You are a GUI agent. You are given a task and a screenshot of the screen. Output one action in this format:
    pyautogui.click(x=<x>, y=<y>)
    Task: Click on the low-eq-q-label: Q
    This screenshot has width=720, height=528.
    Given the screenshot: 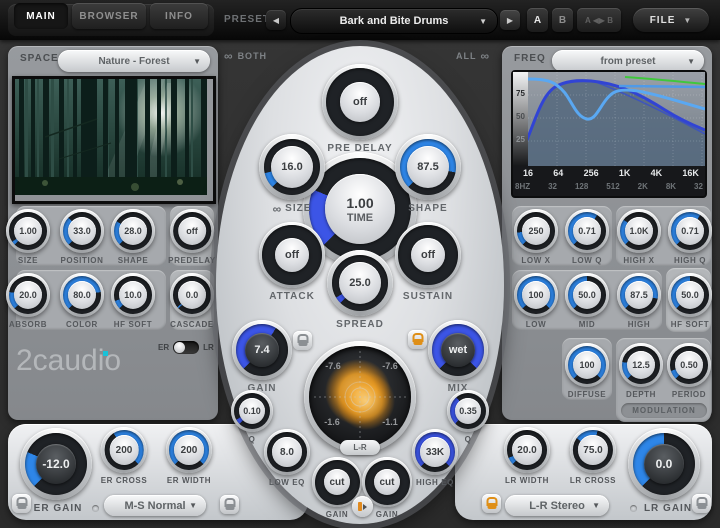 What is the action you would take?
    pyautogui.click(x=252, y=439)
    